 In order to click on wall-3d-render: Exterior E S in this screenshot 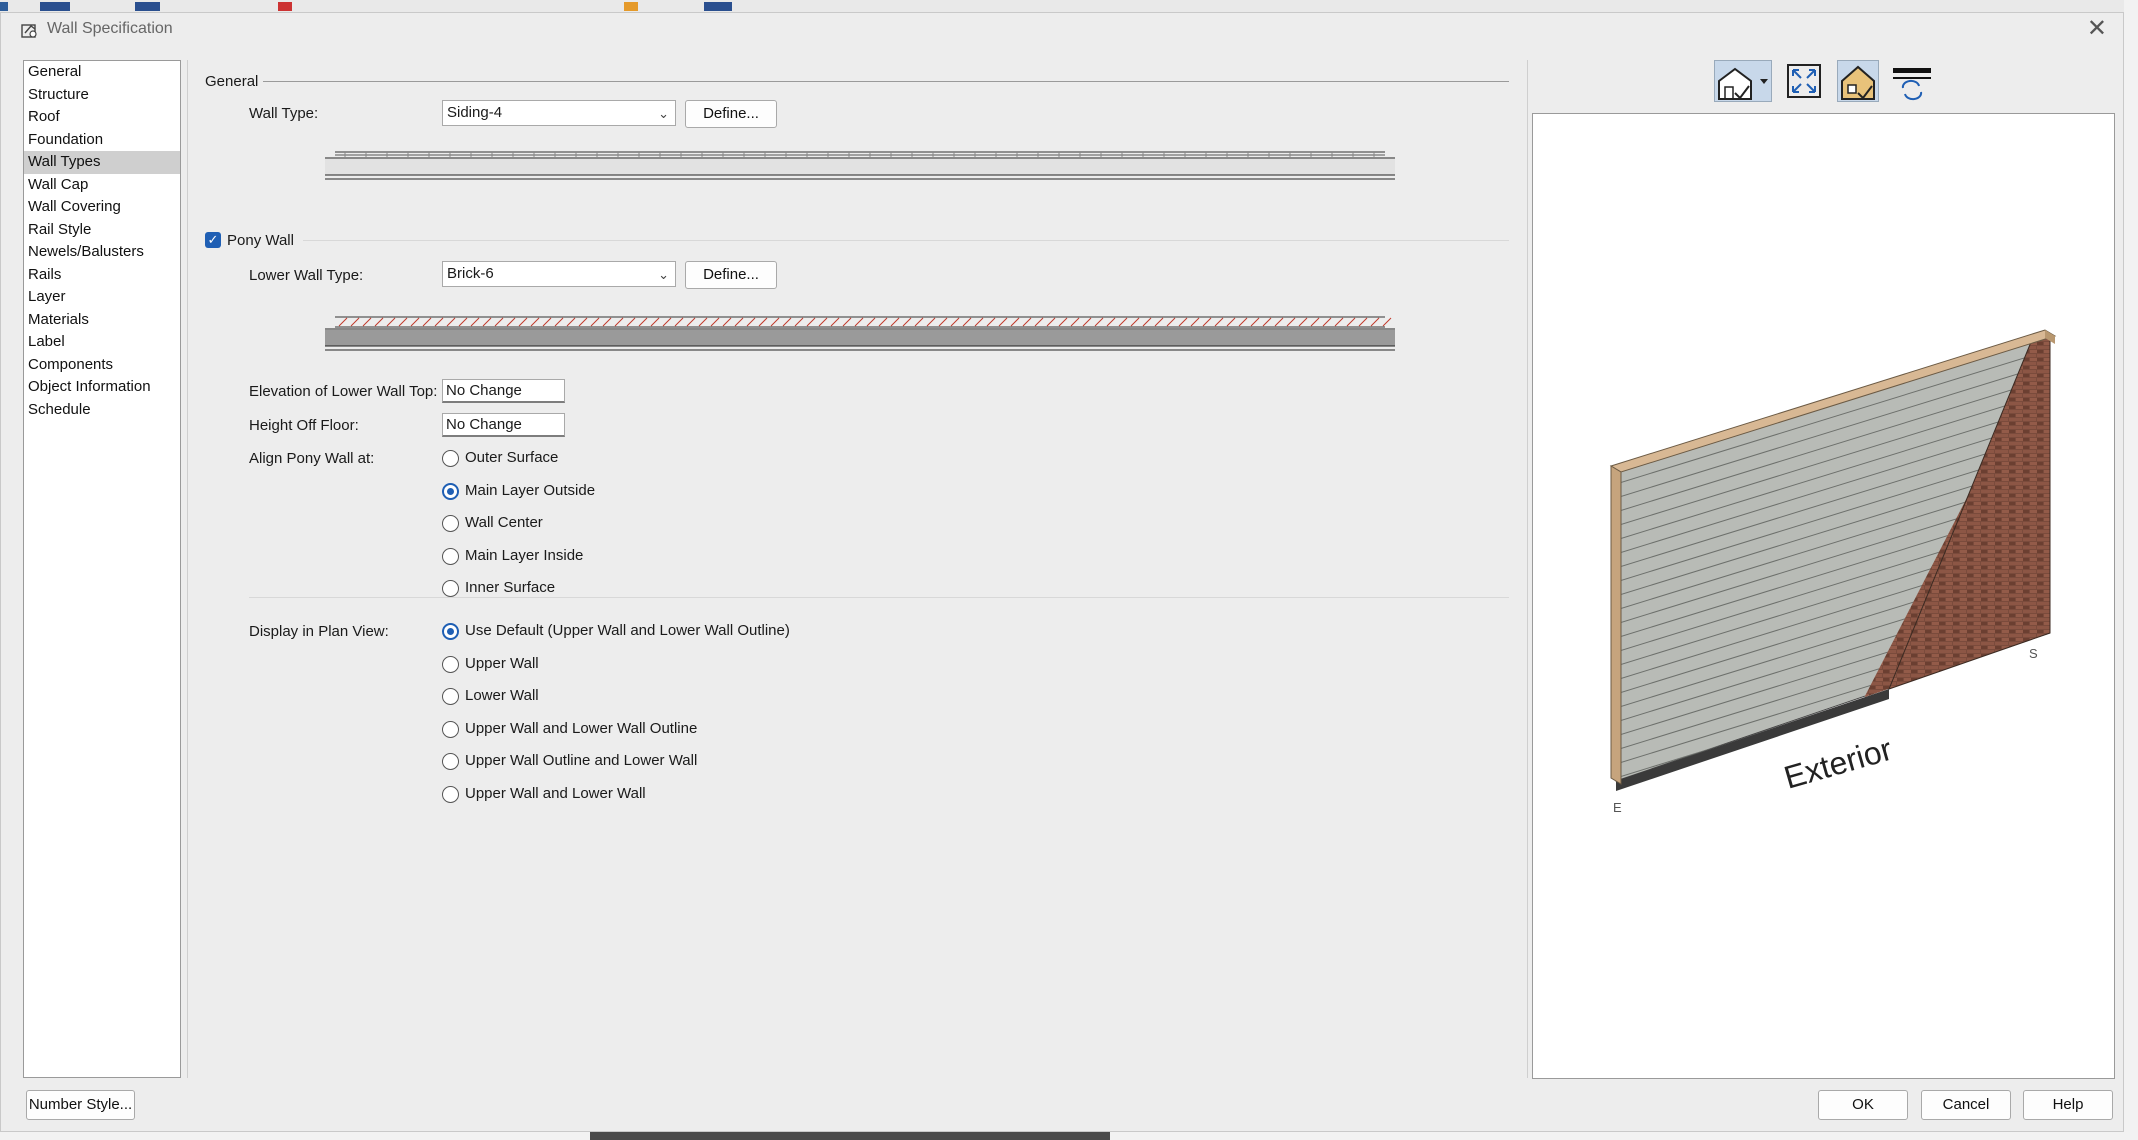, I will do `click(1833, 572)`.